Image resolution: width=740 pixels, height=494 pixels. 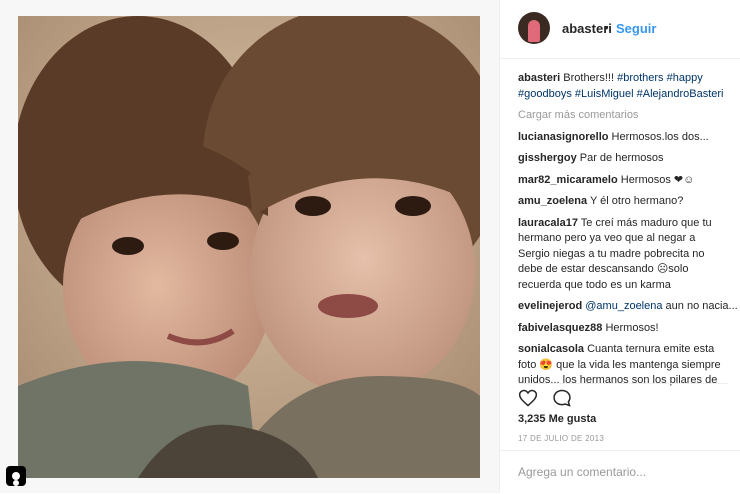 I want to click on action-bar, so click(x=623, y=396).